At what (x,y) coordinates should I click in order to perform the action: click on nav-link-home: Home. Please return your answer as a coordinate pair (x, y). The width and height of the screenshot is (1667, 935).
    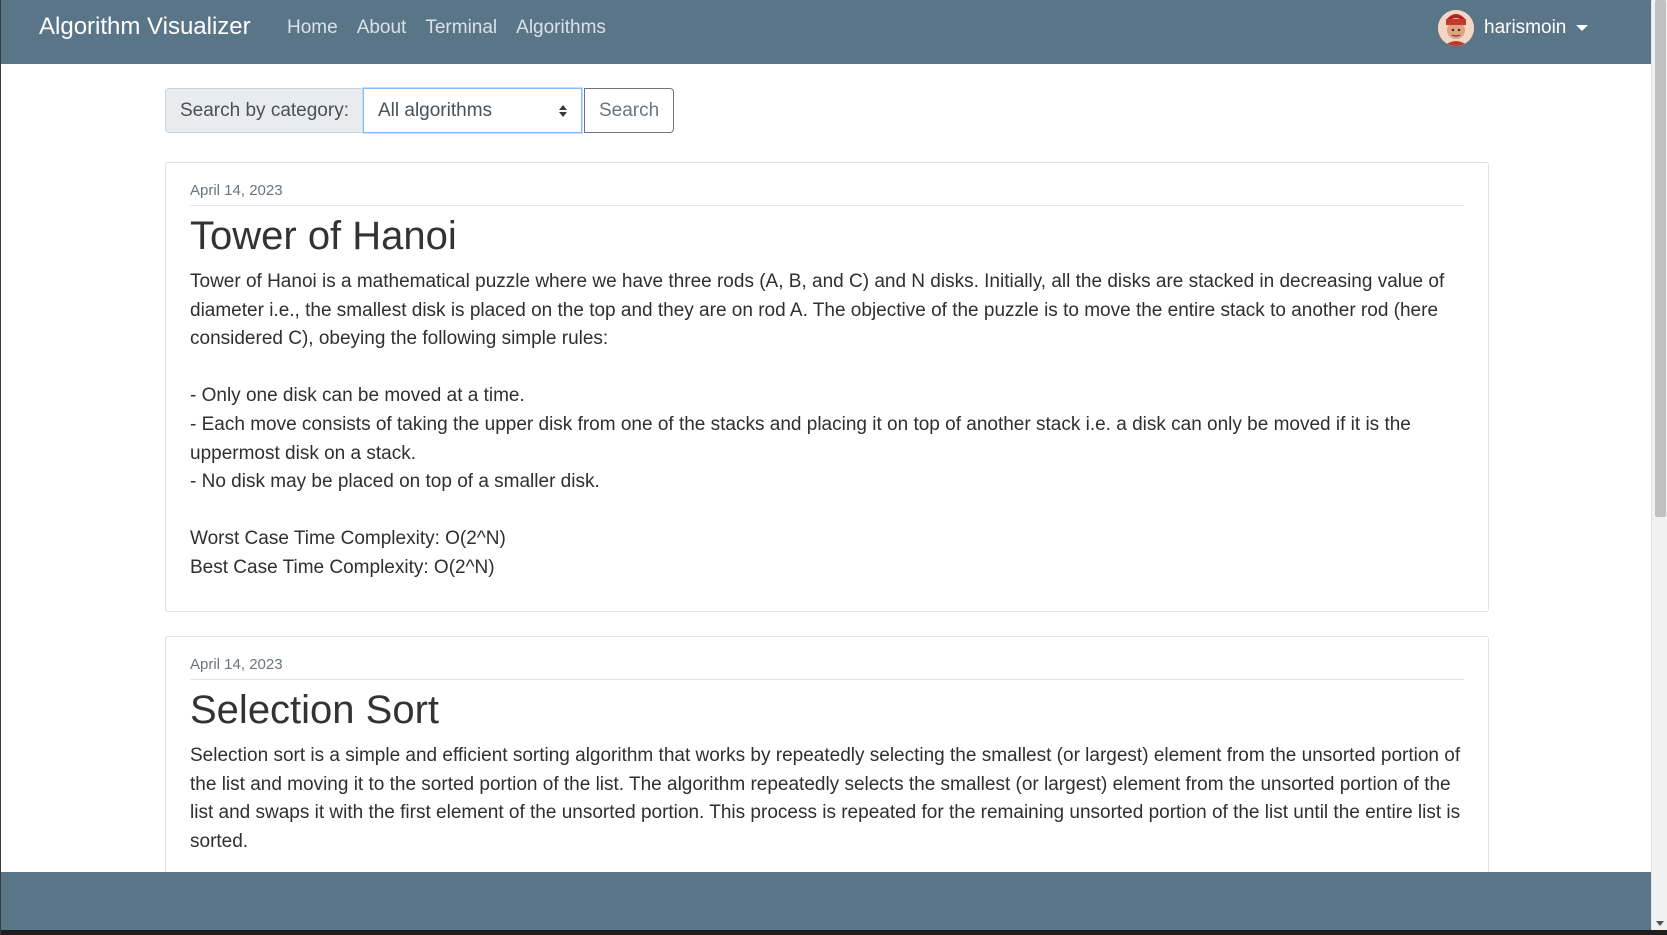
    Looking at the image, I should click on (312, 28).